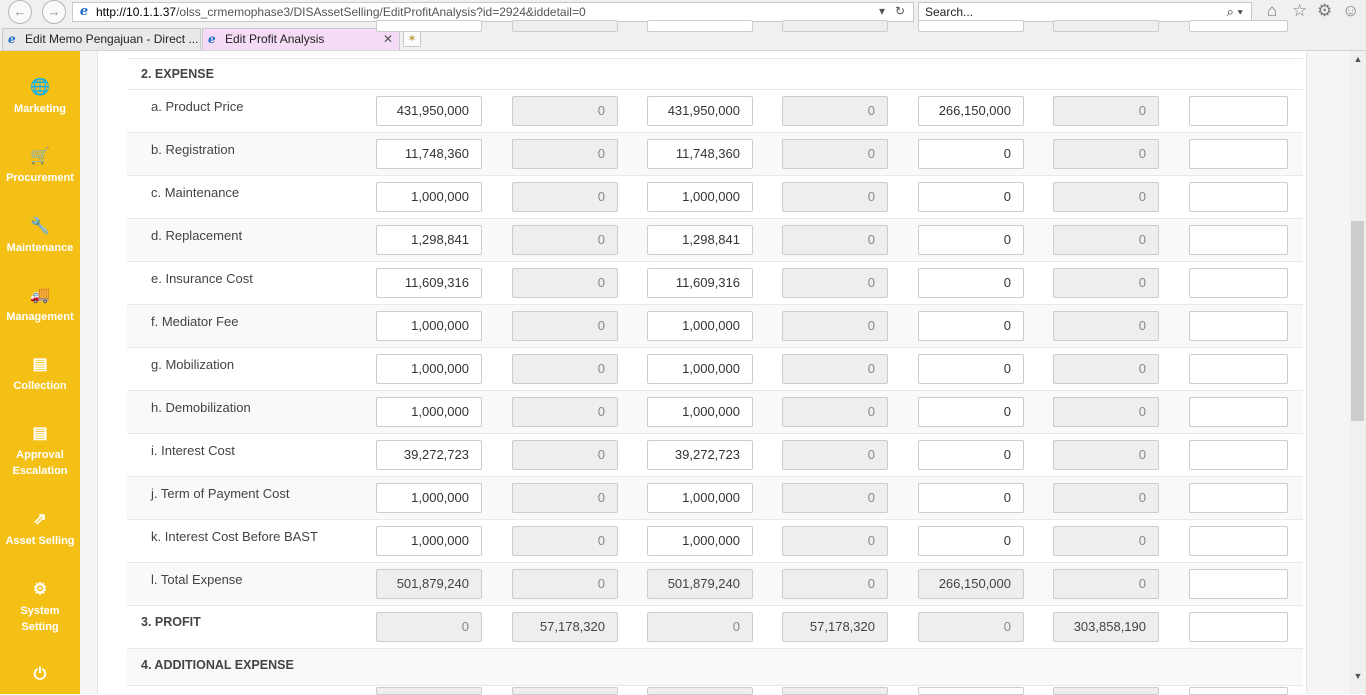 The image size is (1366, 695). Describe the element at coordinates (40, 463) in the screenshot. I see `sidebar-item-label: Approval Escalation` at that location.